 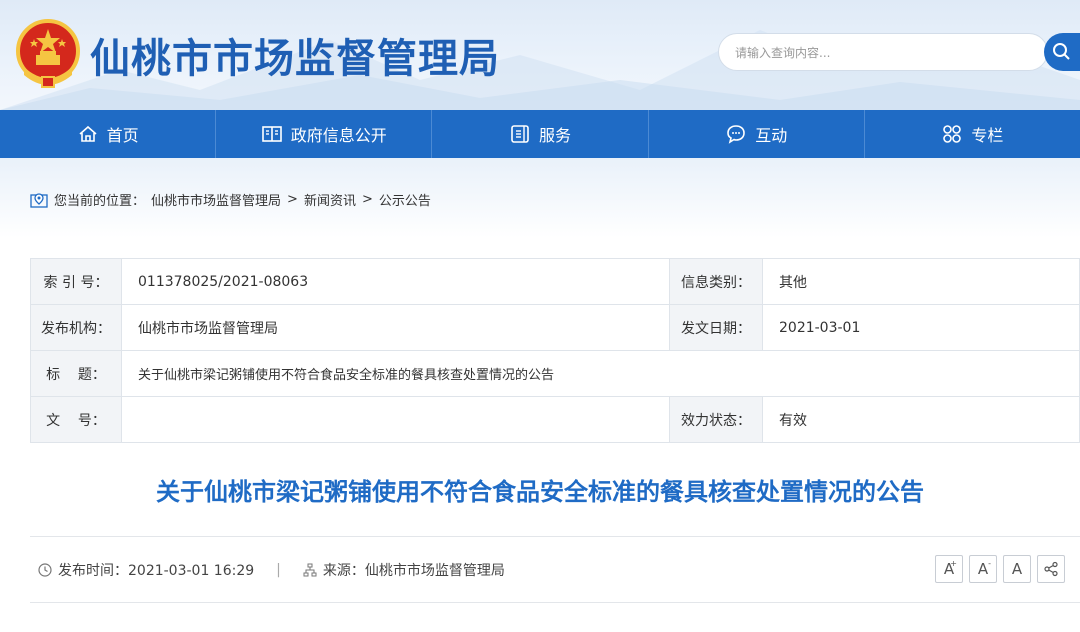 What do you see at coordinates (1000, 569) in the screenshot?
I see `font-tools: A + A- A` at bounding box center [1000, 569].